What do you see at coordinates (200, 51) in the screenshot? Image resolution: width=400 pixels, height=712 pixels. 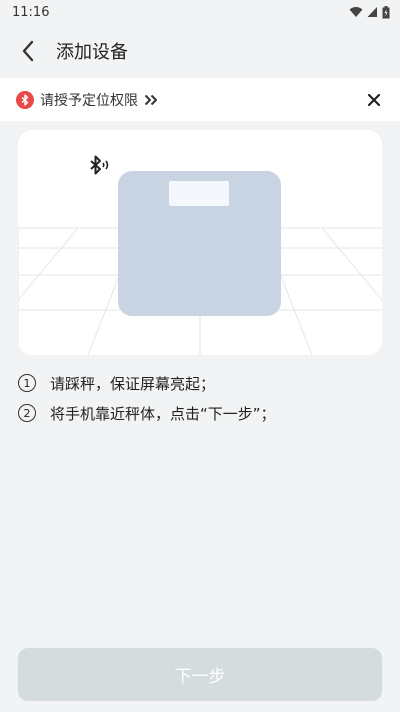 I see `app-bar: 添加设备` at bounding box center [200, 51].